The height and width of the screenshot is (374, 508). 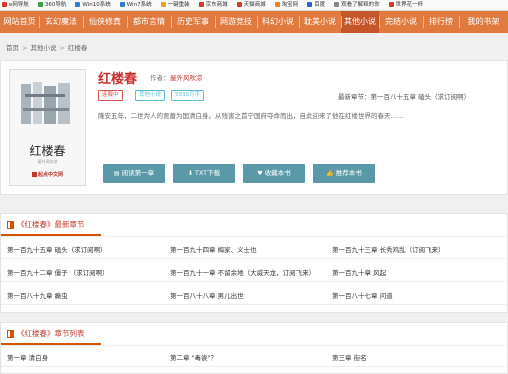 What do you see at coordinates (47, 161) in the screenshot?
I see `cover-author: 屋外风吹凉` at bounding box center [47, 161].